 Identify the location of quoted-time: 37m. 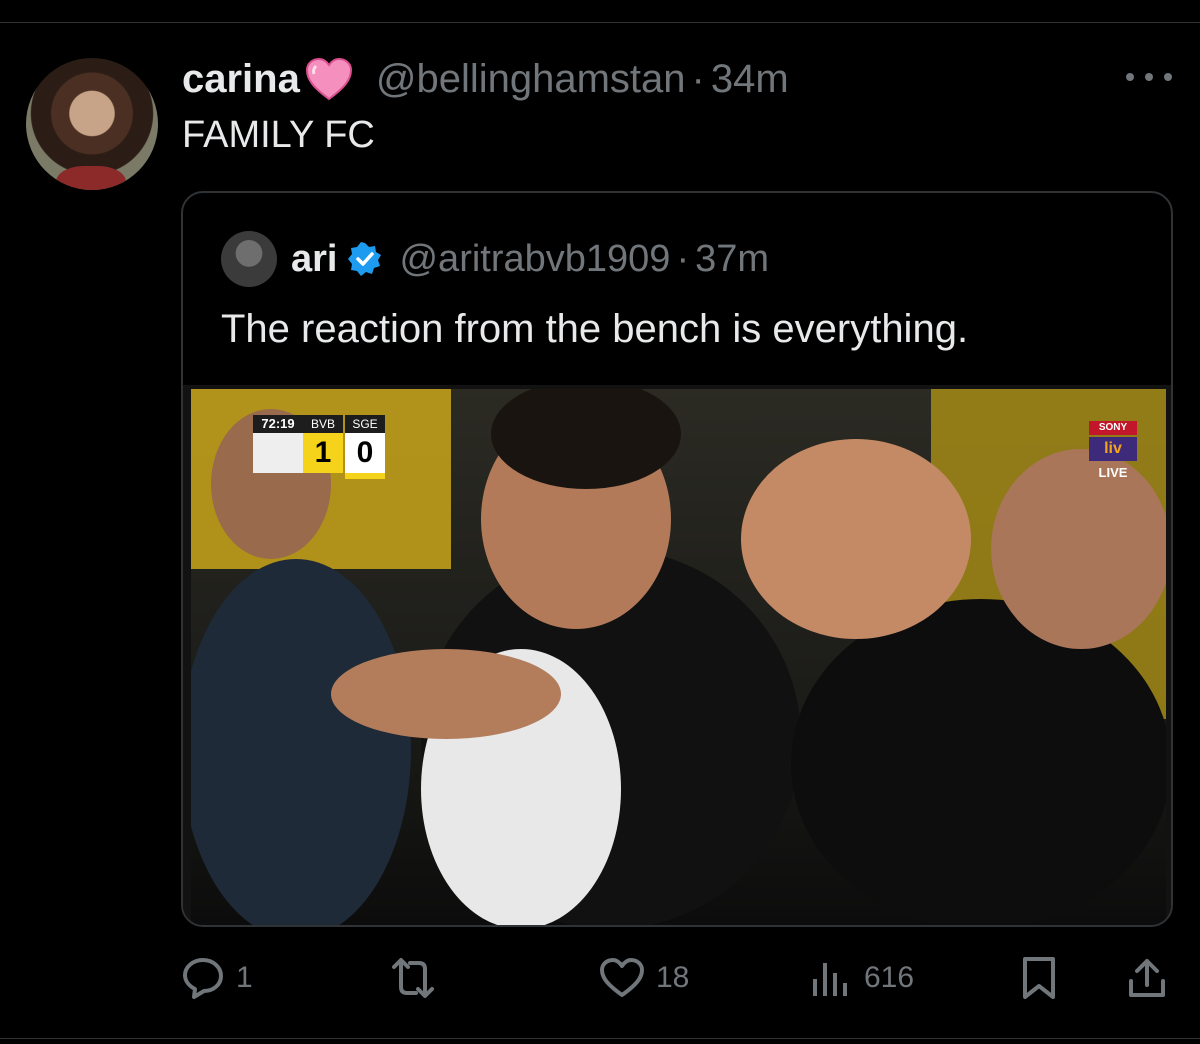
(732, 259).